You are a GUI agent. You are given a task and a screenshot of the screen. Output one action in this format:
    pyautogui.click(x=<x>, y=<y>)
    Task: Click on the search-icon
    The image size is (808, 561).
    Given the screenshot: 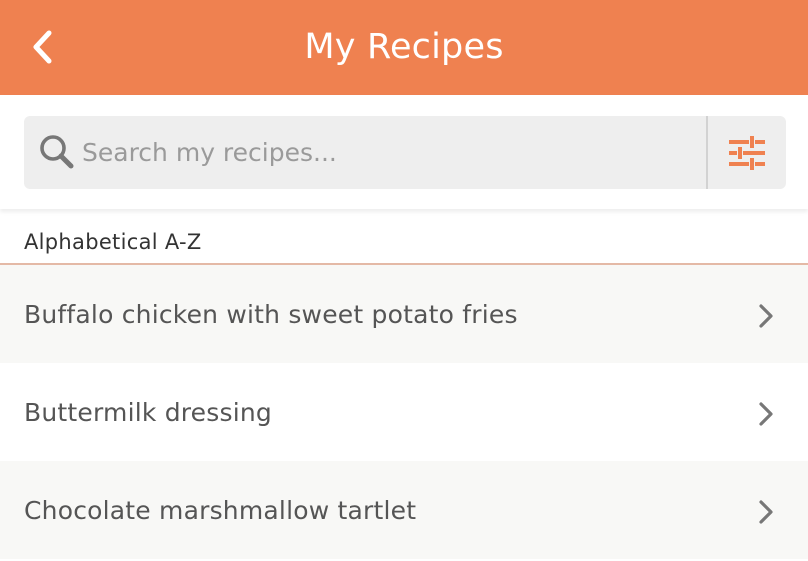 What is the action you would take?
    pyautogui.click(x=57, y=152)
    